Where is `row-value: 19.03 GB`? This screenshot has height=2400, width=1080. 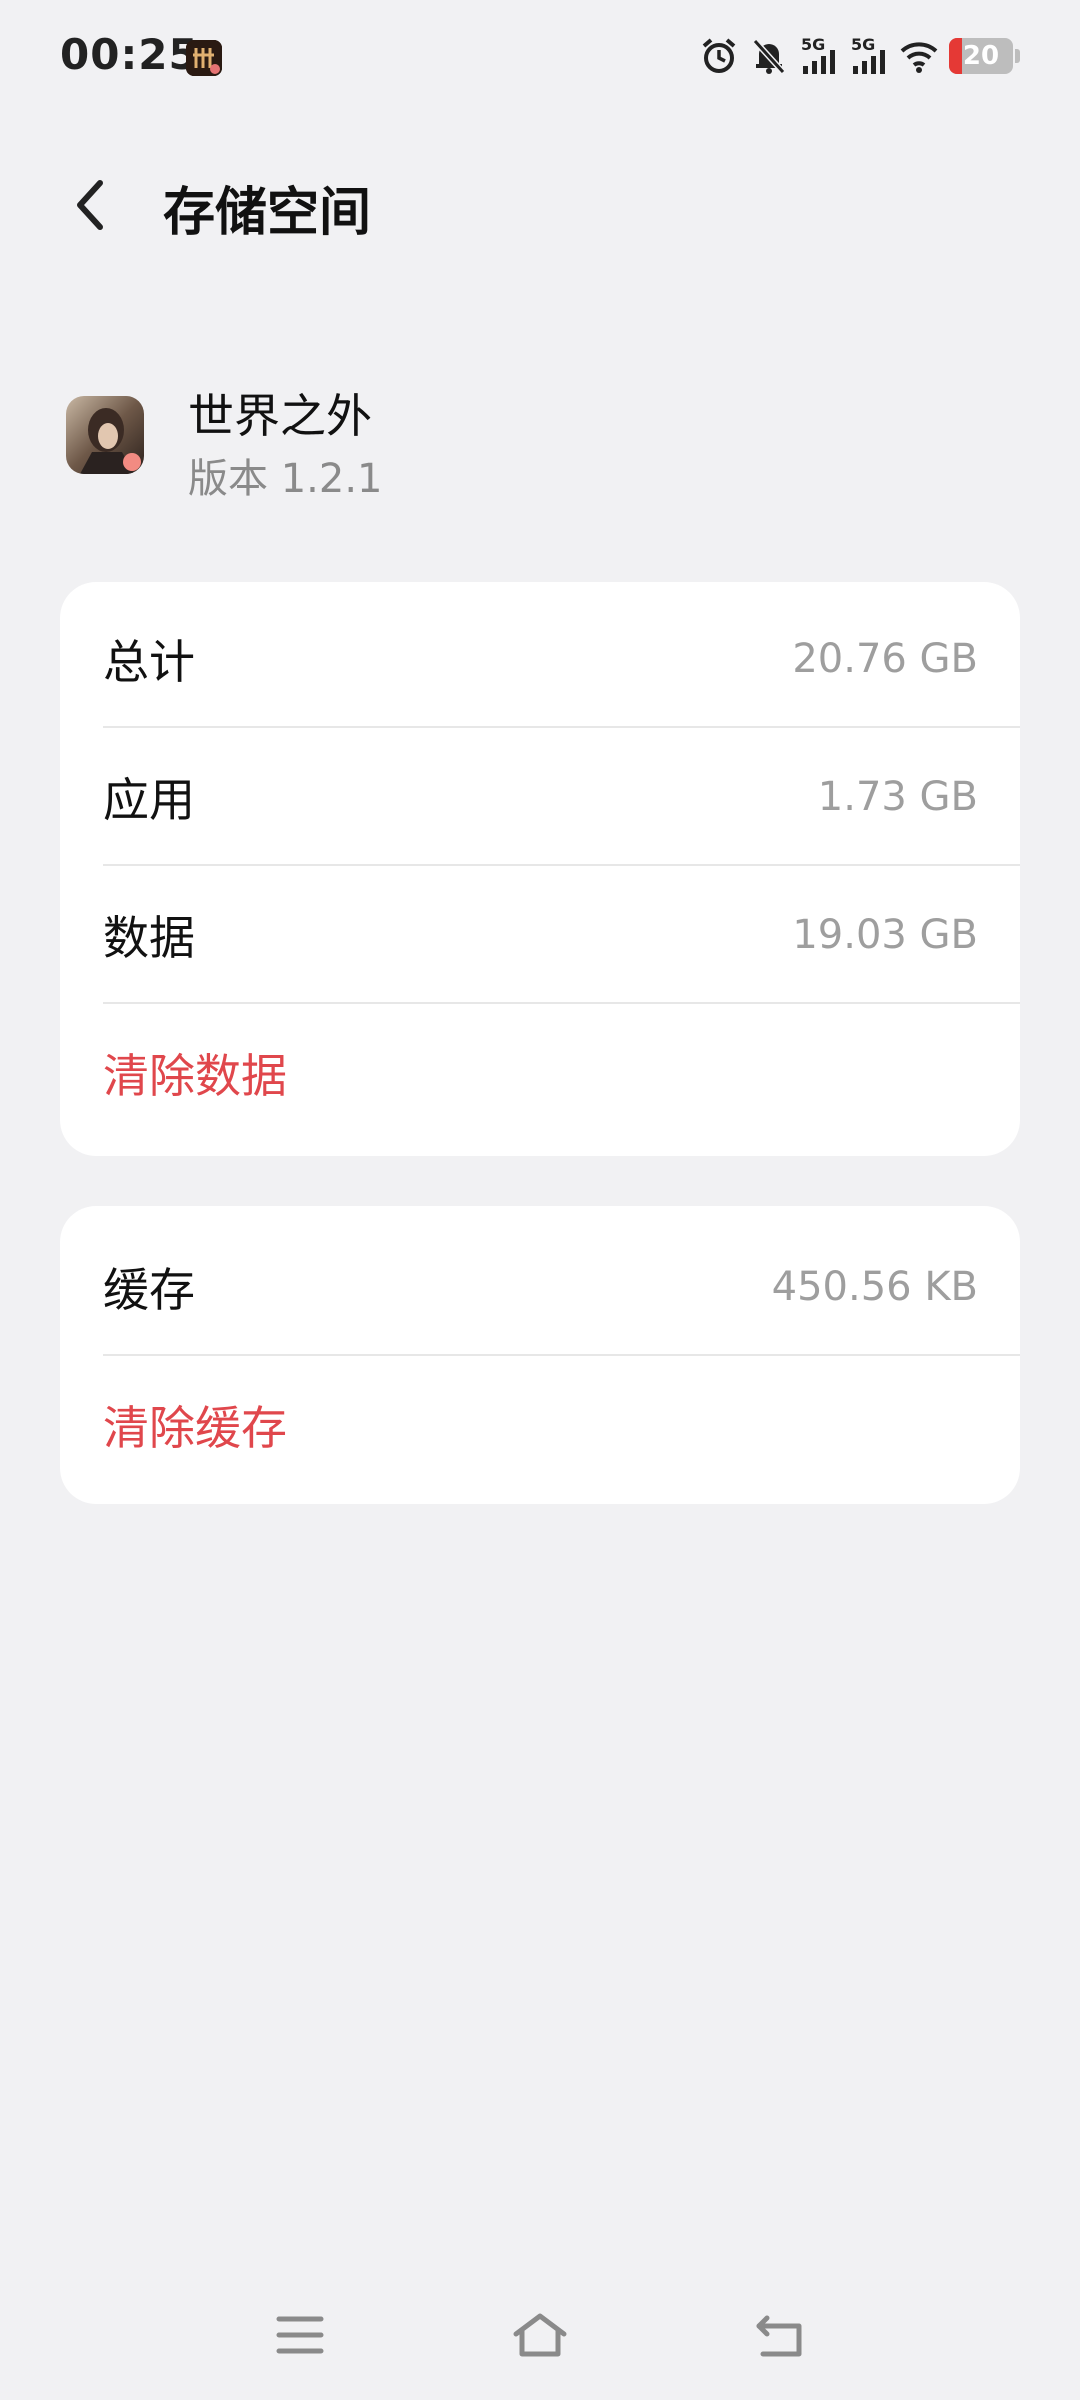
row-value: 19.03 GB is located at coordinates (885, 935).